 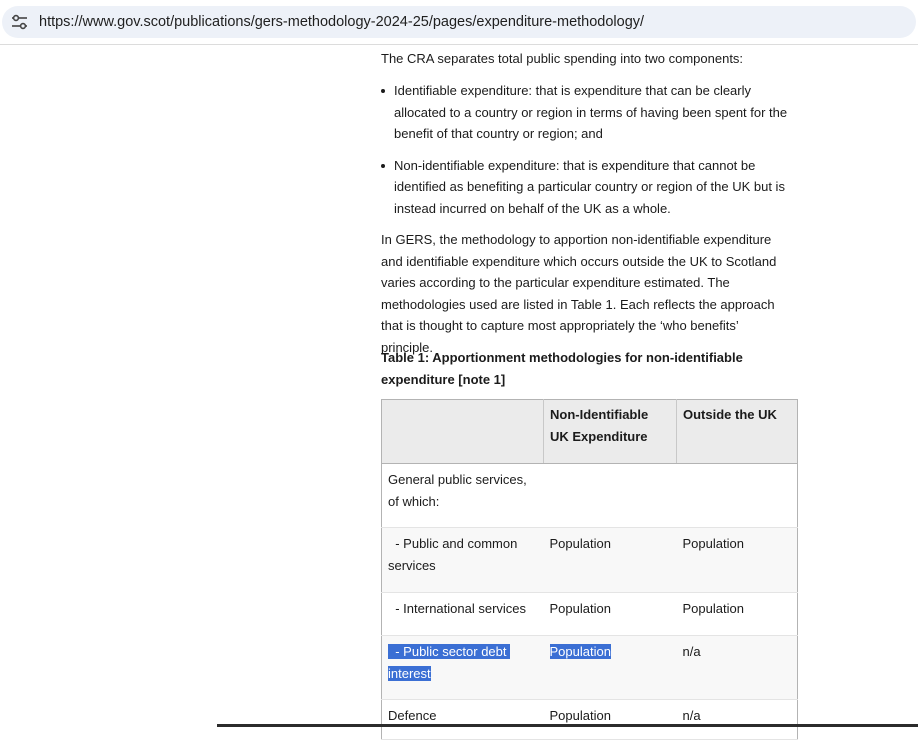 What do you see at coordinates (462, 495) in the screenshot?
I see `row-label: General public services, of which:` at bounding box center [462, 495].